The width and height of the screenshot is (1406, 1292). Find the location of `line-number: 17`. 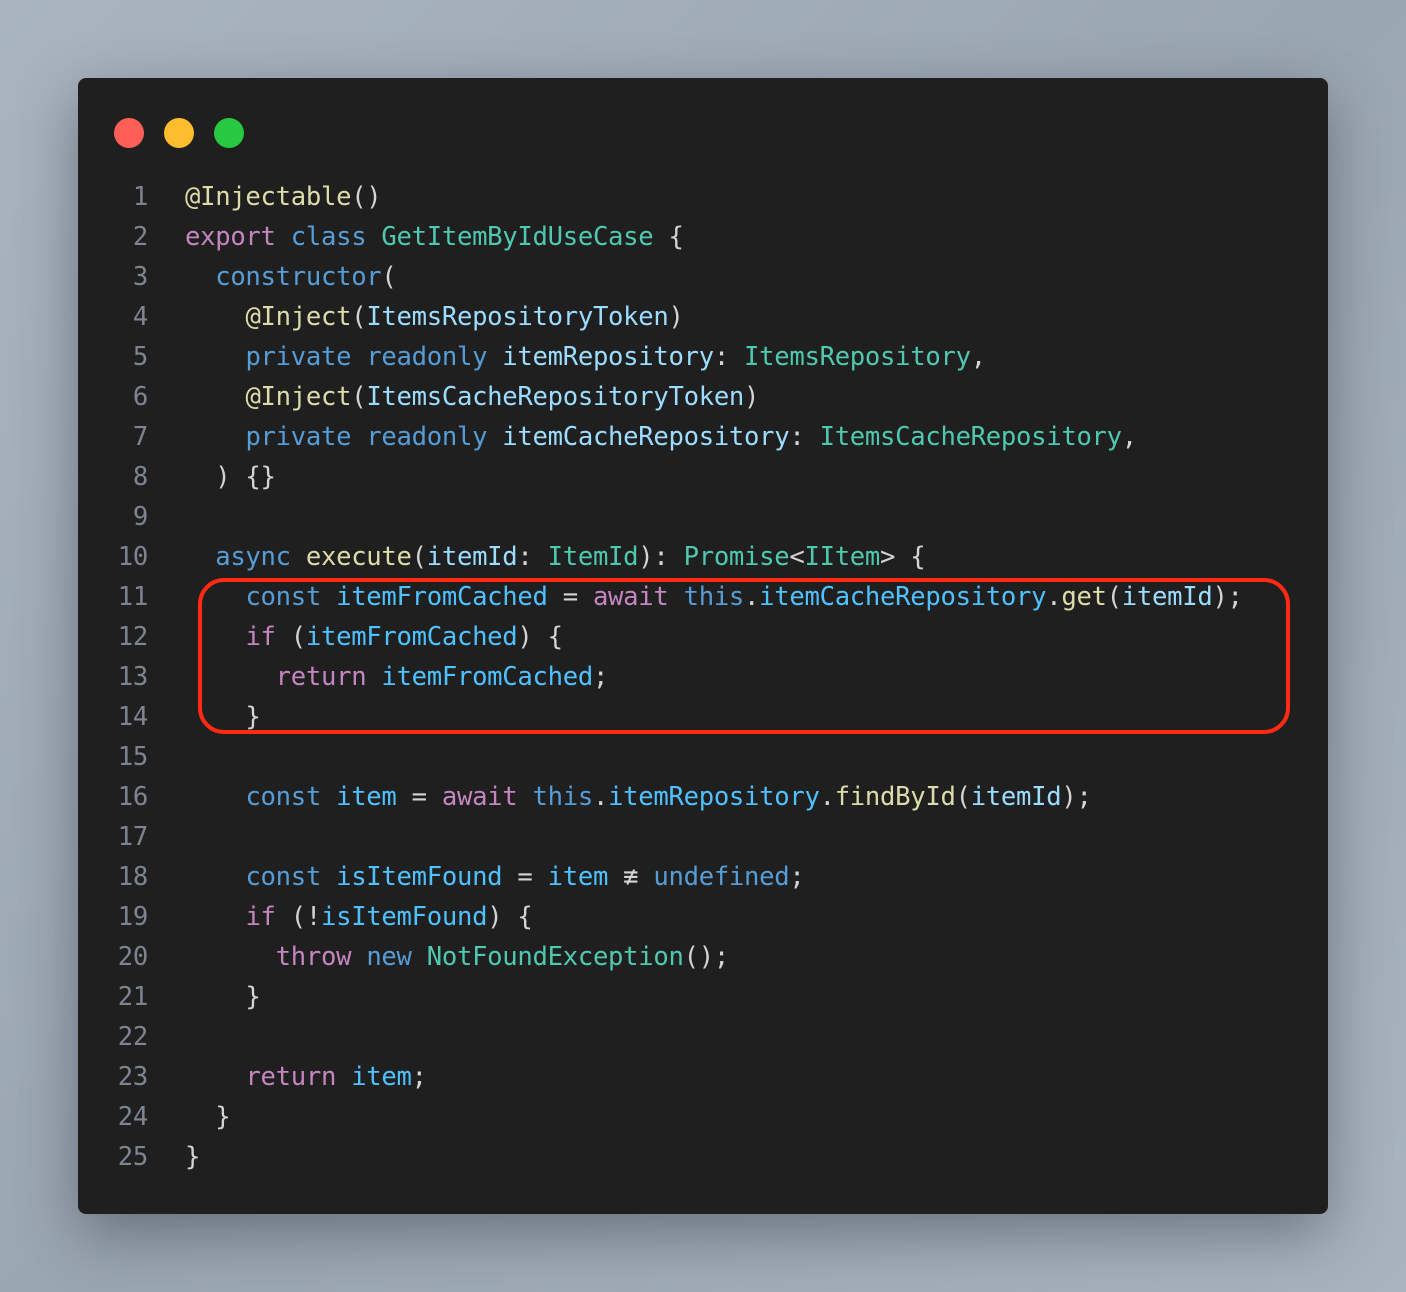

line-number: 17 is located at coordinates (133, 837).